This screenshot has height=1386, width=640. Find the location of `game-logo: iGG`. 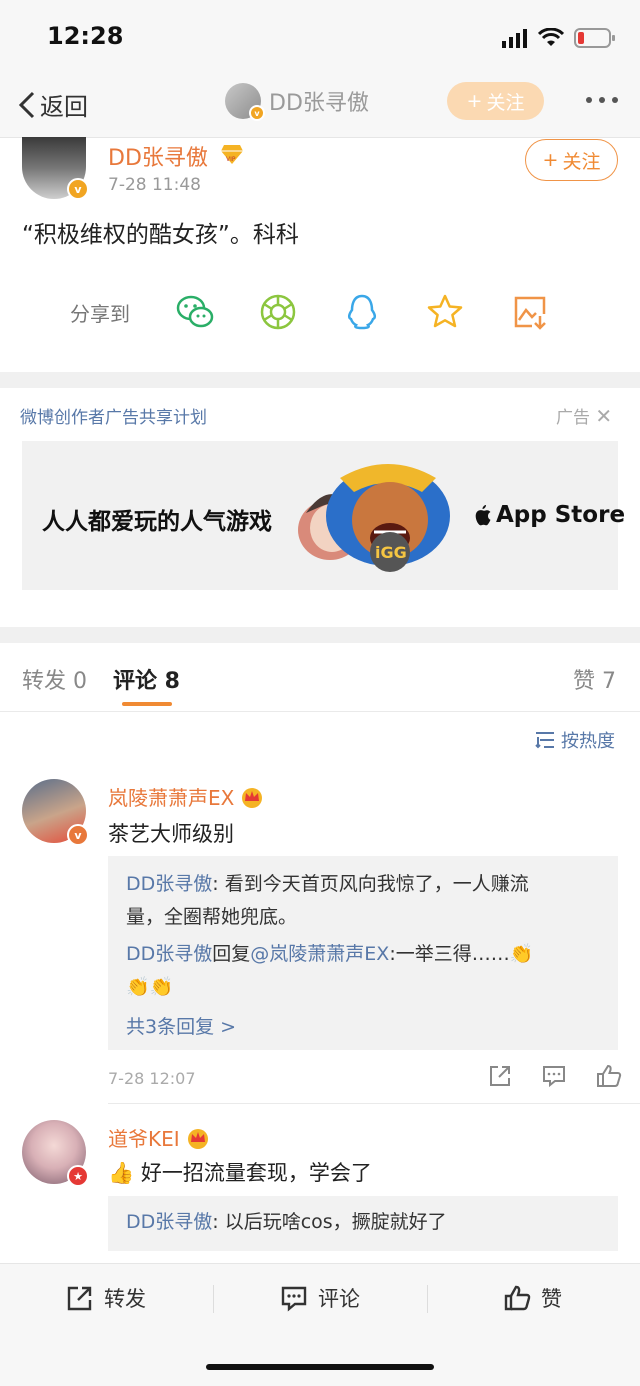

game-logo: iGG is located at coordinates (391, 552).